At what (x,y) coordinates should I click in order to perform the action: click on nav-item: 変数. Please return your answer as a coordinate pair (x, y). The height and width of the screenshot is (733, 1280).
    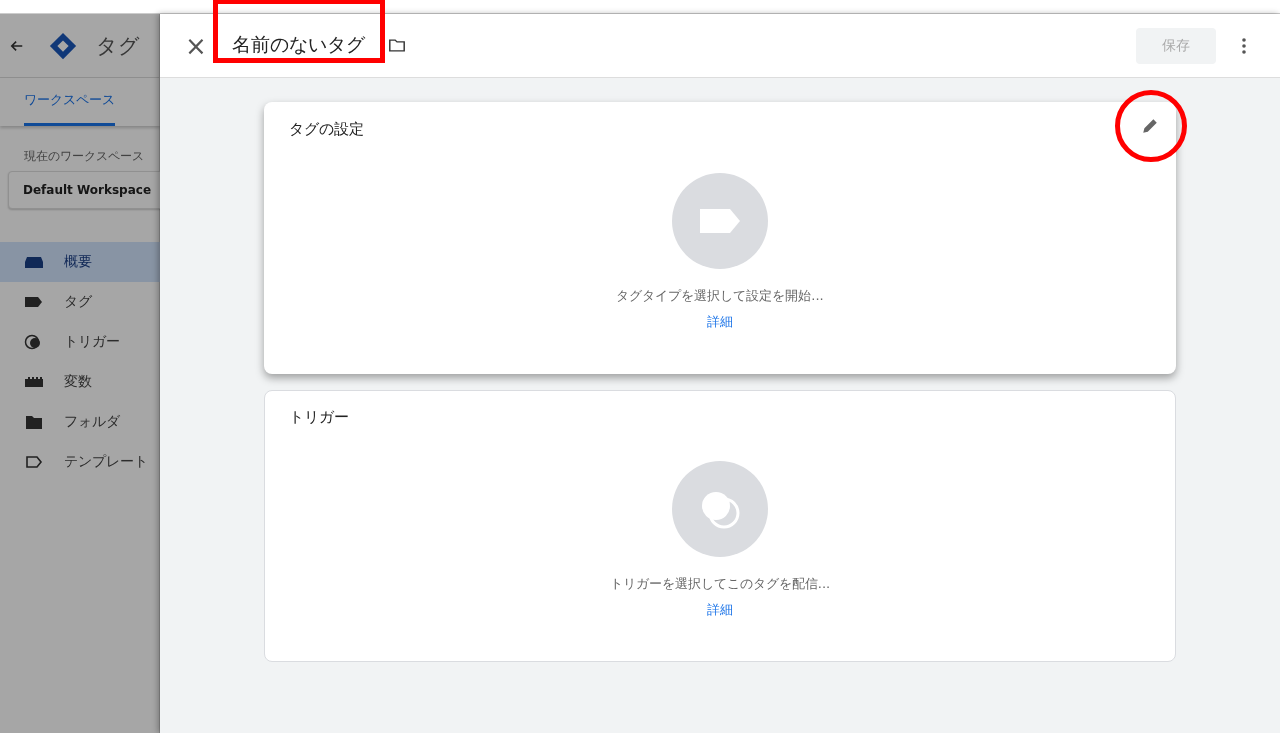
    Looking at the image, I should click on (80, 382).